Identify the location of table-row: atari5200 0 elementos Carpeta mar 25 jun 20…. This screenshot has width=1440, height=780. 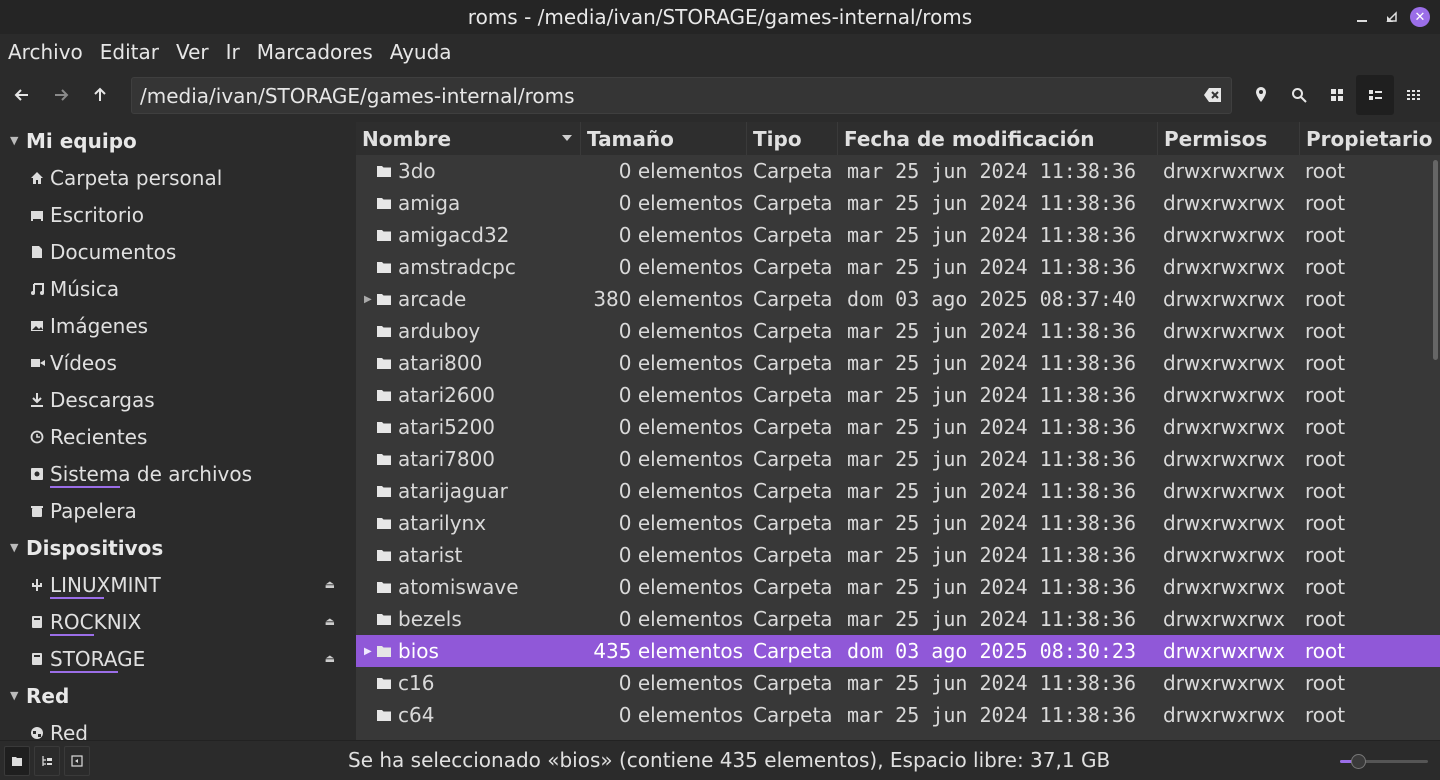
(898, 427).